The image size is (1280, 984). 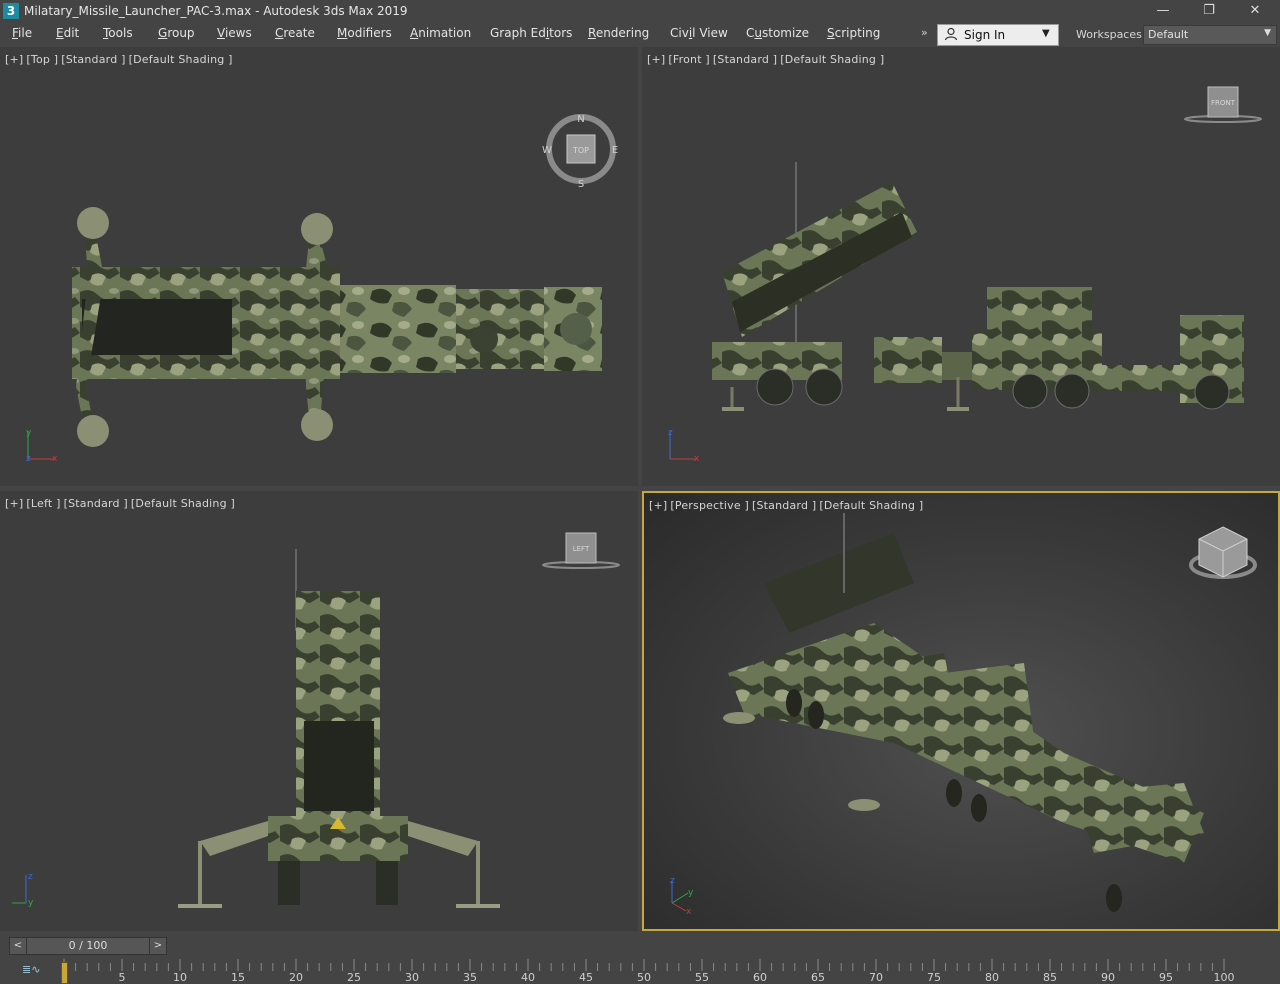 I want to click on viewcube-compass: TOP N E S W, so click(x=580, y=152).